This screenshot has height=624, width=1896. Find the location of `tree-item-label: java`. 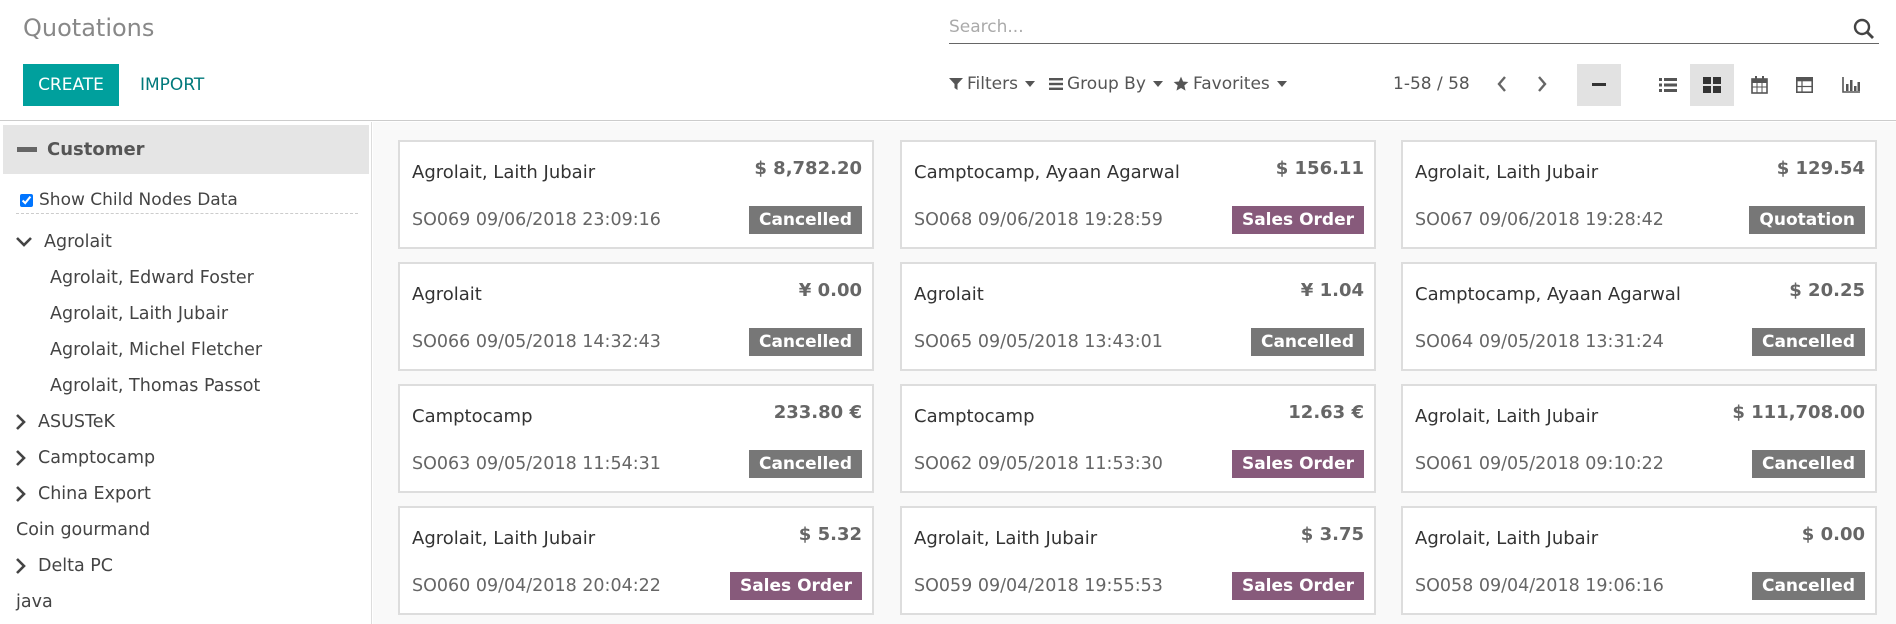

tree-item-label: java is located at coordinates (34, 602).